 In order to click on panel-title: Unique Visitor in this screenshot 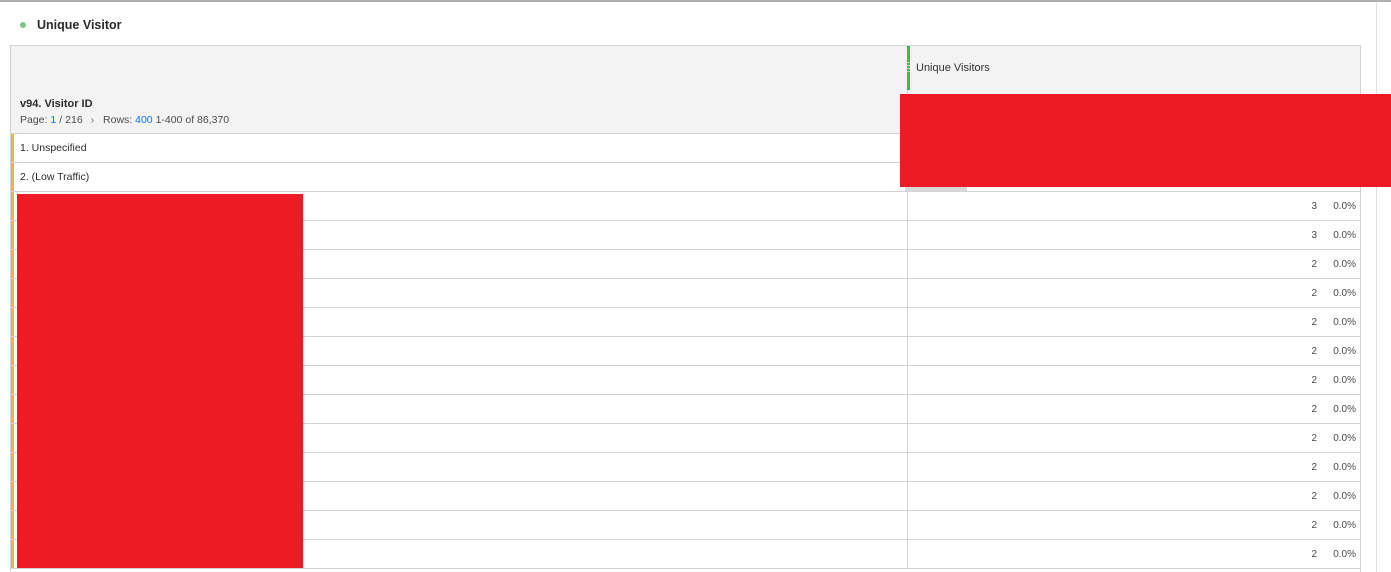, I will do `click(79, 25)`.